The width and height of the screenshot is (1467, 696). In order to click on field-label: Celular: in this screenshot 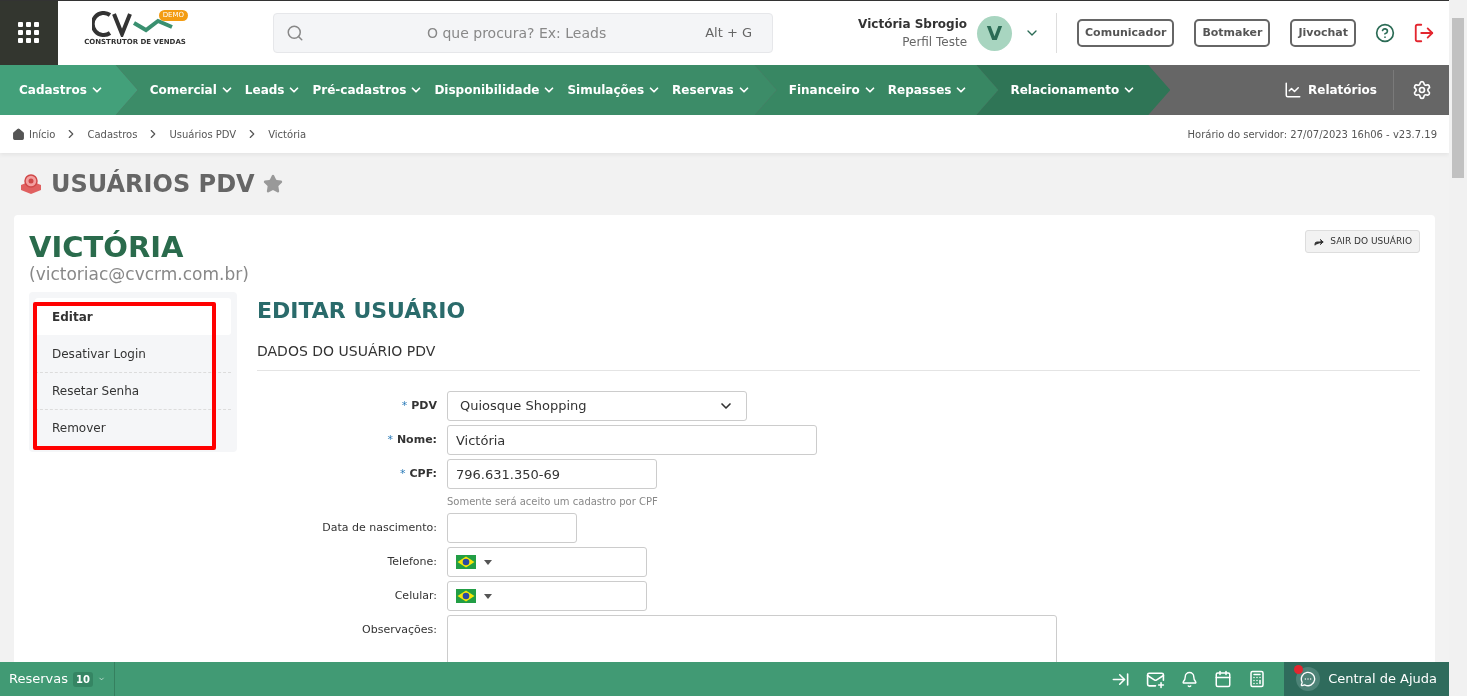, I will do `click(415, 595)`.